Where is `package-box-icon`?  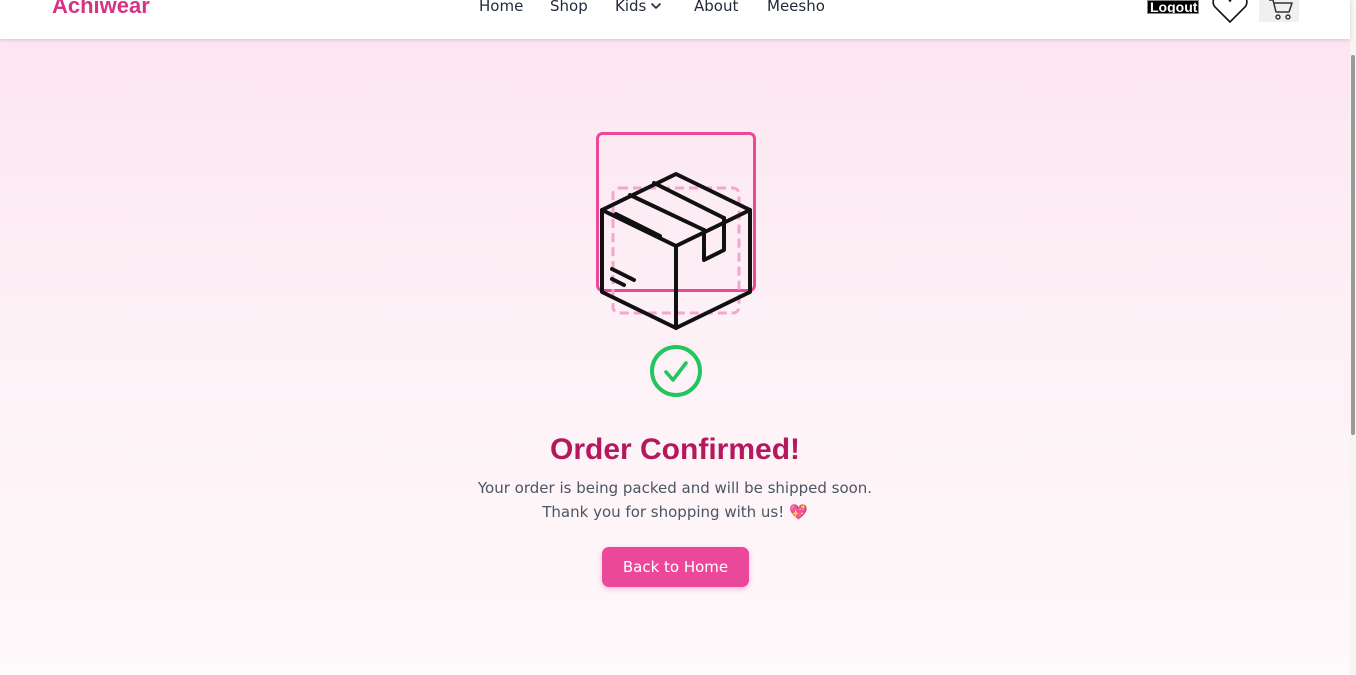 package-box-icon is located at coordinates (676, 231).